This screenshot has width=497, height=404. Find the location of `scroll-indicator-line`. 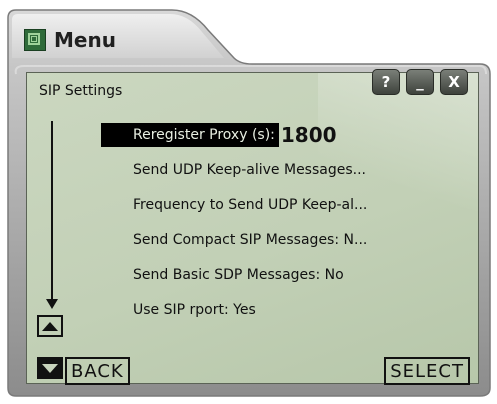

scroll-indicator-line is located at coordinates (52, 210).